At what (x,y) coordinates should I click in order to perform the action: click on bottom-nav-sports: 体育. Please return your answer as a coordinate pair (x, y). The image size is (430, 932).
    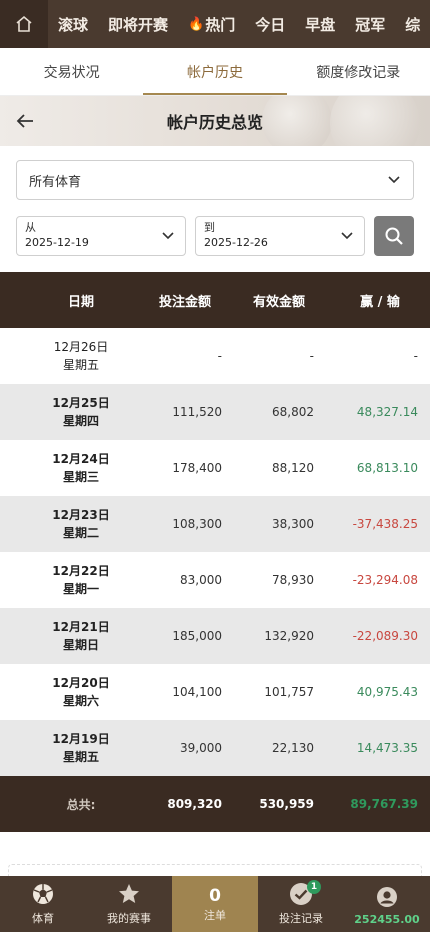
    Looking at the image, I should click on (43, 904).